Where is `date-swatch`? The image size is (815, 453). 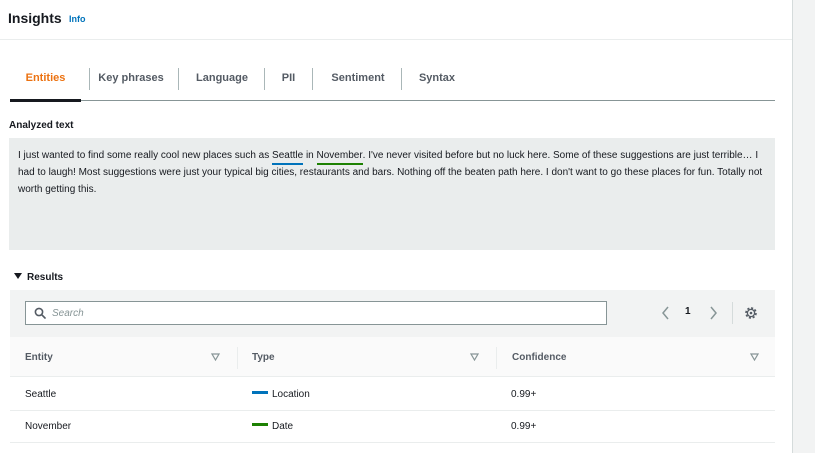
date-swatch is located at coordinates (260, 424).